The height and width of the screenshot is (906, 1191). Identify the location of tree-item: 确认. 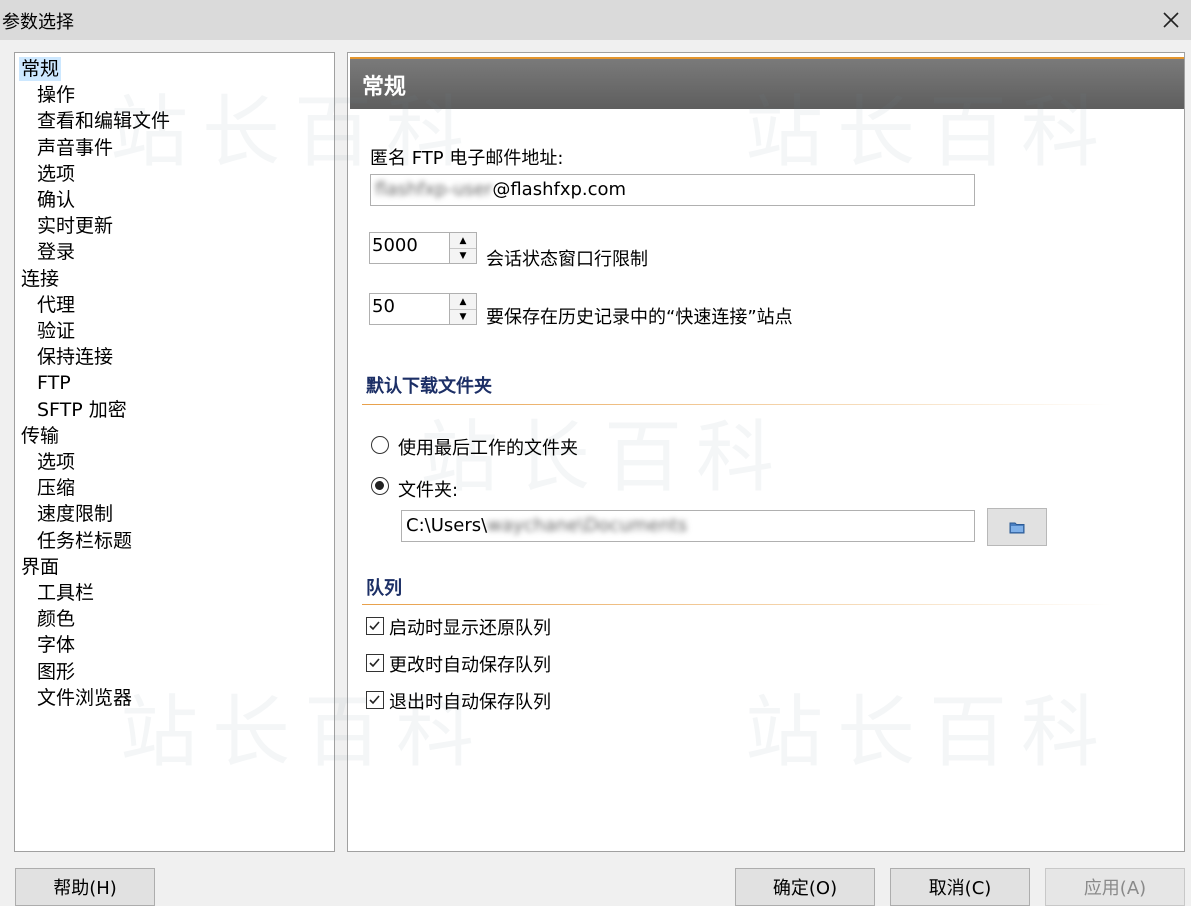
(56, 200).